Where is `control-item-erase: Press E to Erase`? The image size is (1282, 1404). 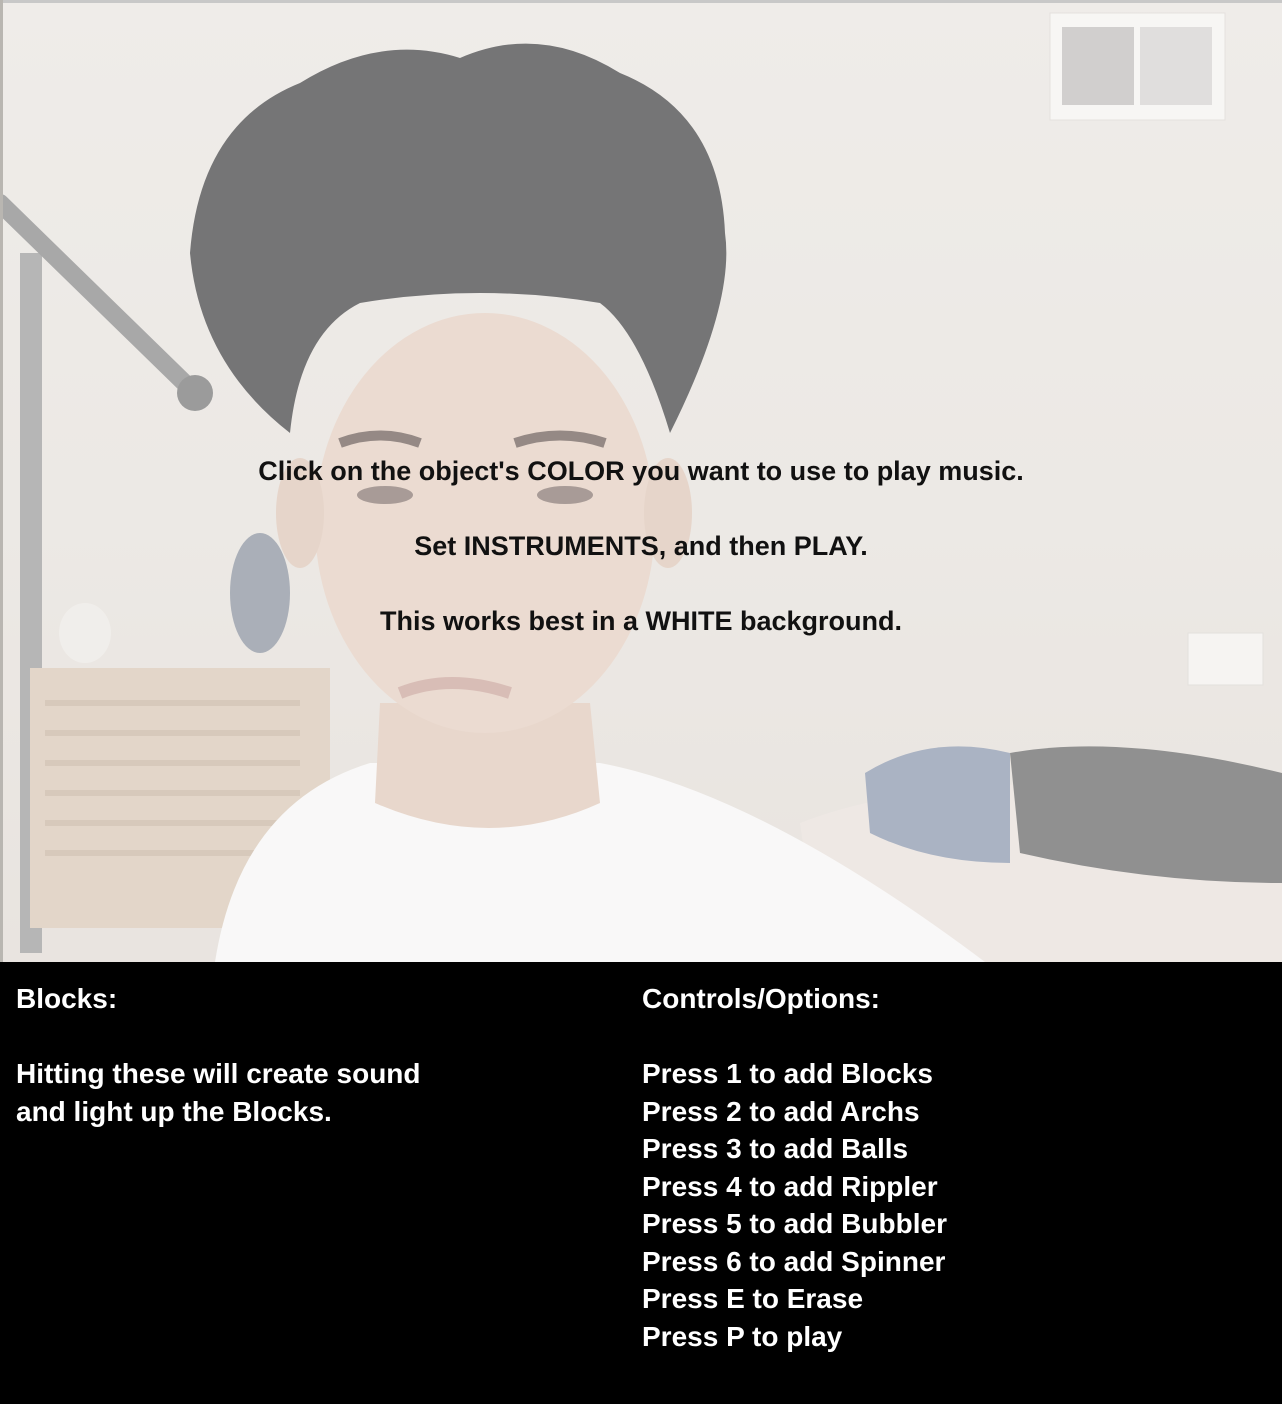
control-item-erase: Press E to Erase is located at coordinates (753, 1298).